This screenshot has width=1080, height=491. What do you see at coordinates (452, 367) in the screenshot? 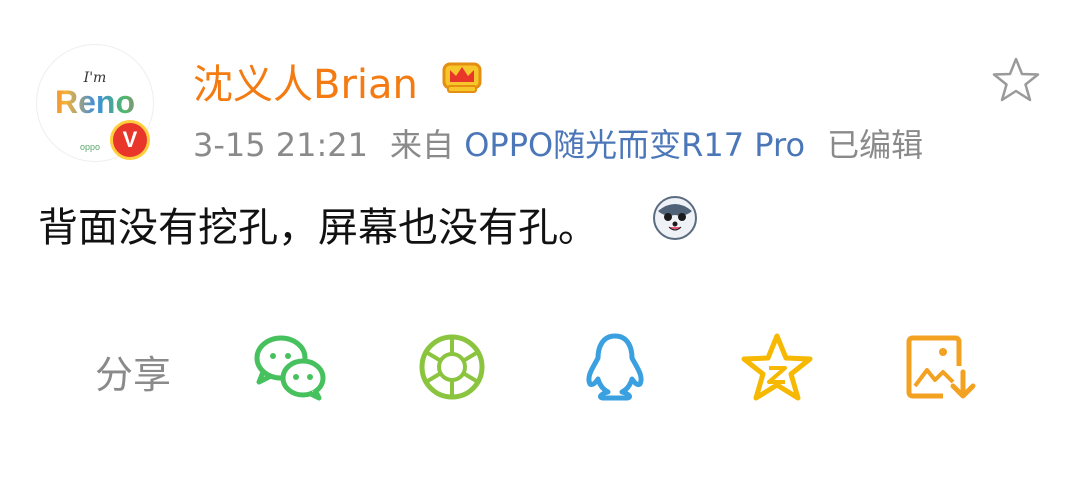
I see `moments-aperture-icon` at bounding box center [452, 367].